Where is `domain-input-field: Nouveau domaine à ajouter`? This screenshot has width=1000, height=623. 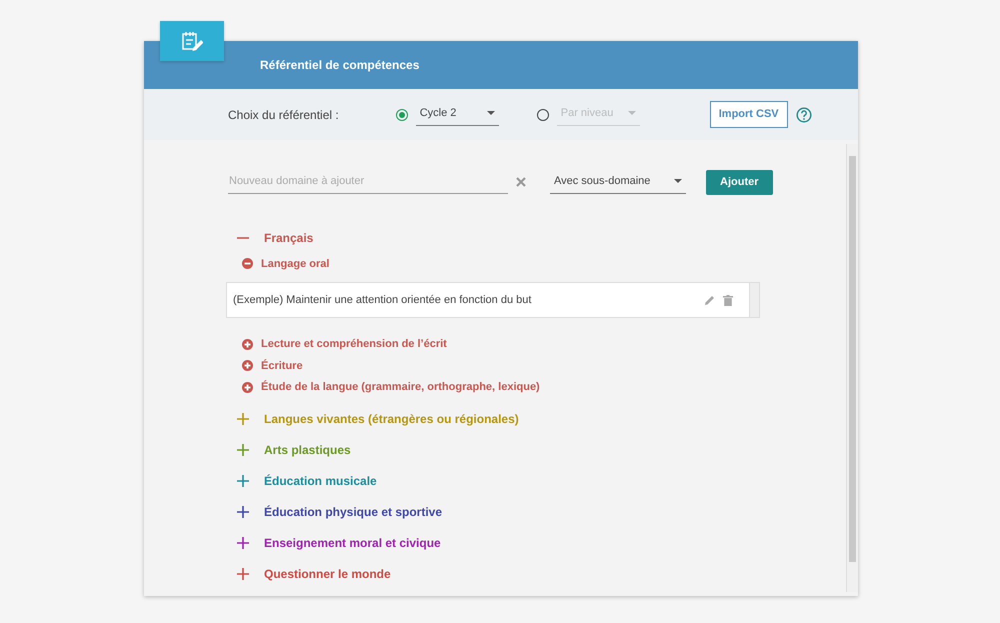 domain-input-field: Nouveau domaine à ajouter is located at coordinates (368, 182).